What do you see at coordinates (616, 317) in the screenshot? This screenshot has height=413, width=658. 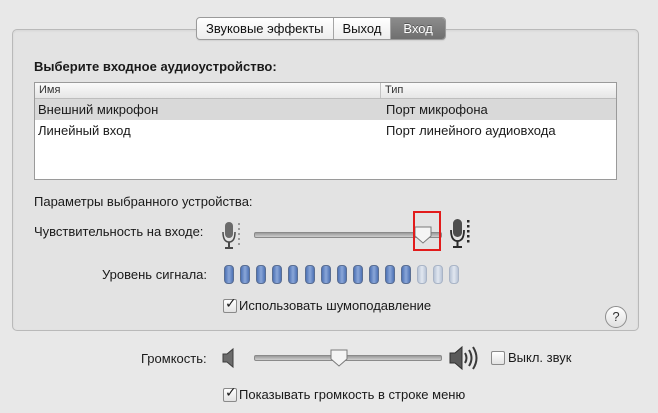 I see `help-button: ?` at bounding box center [616, 317].